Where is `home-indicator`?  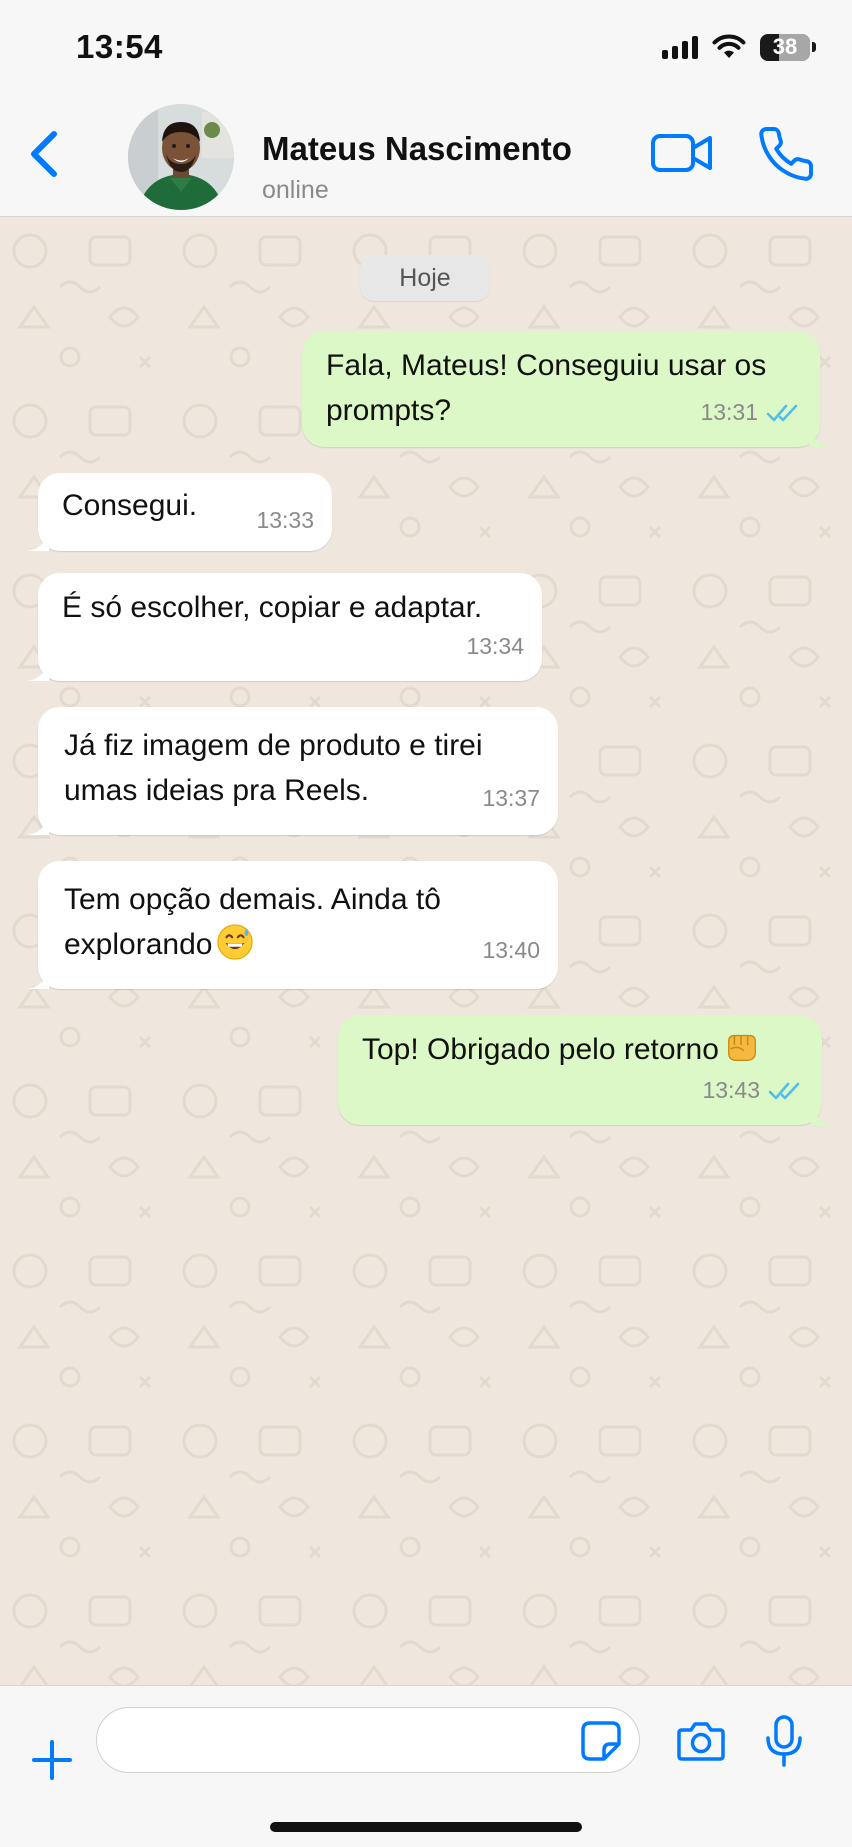
home-indicator is located at coordinates (426, 1827).